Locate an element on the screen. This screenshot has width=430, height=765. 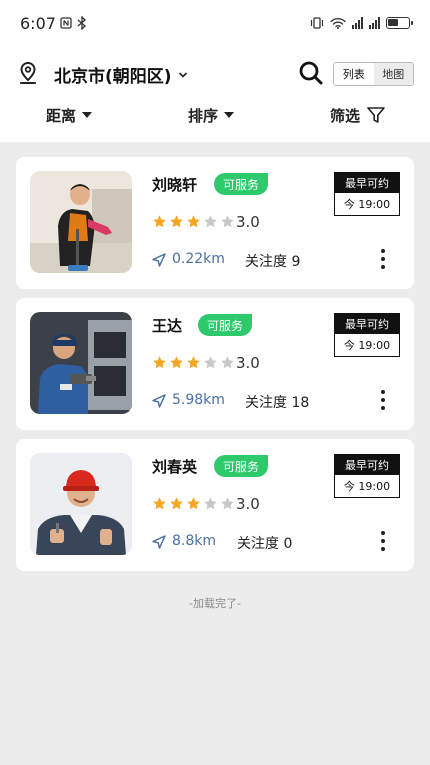
distance-filter: 距离 is located at coordinates (69, 115).